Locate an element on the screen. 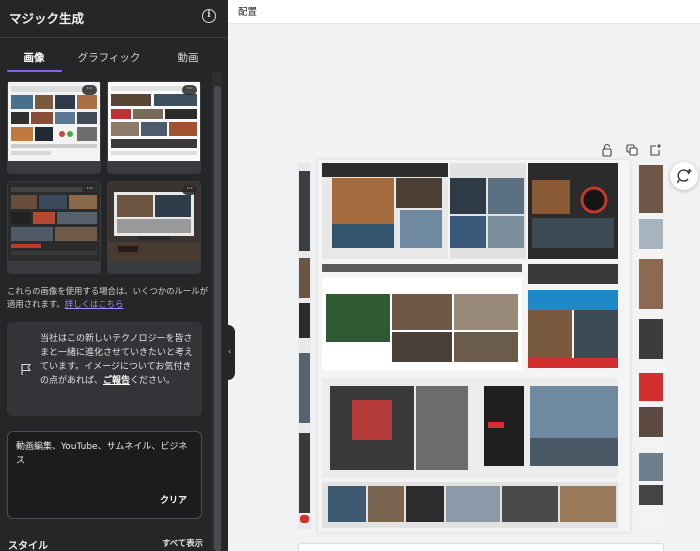 The height and width of the screenshot is (551, 700). add-page-icon is located at coordinates (655, 150).